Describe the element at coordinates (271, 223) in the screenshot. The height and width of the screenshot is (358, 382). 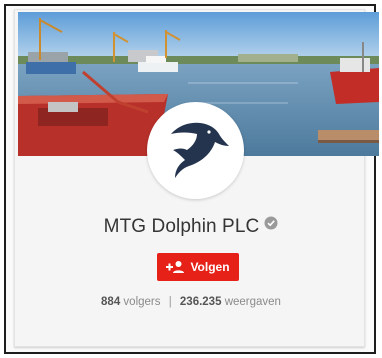
I see `verified-badge-icon` at that location.